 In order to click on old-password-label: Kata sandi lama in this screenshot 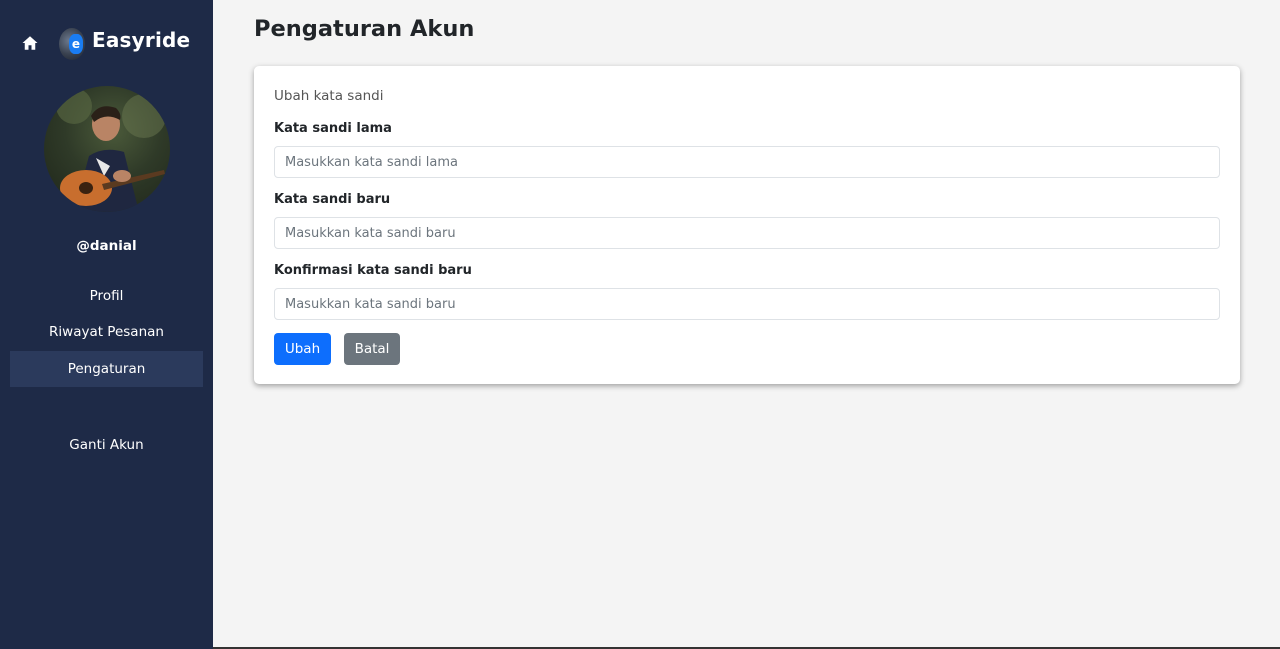, I will do `click(333, 128)`.